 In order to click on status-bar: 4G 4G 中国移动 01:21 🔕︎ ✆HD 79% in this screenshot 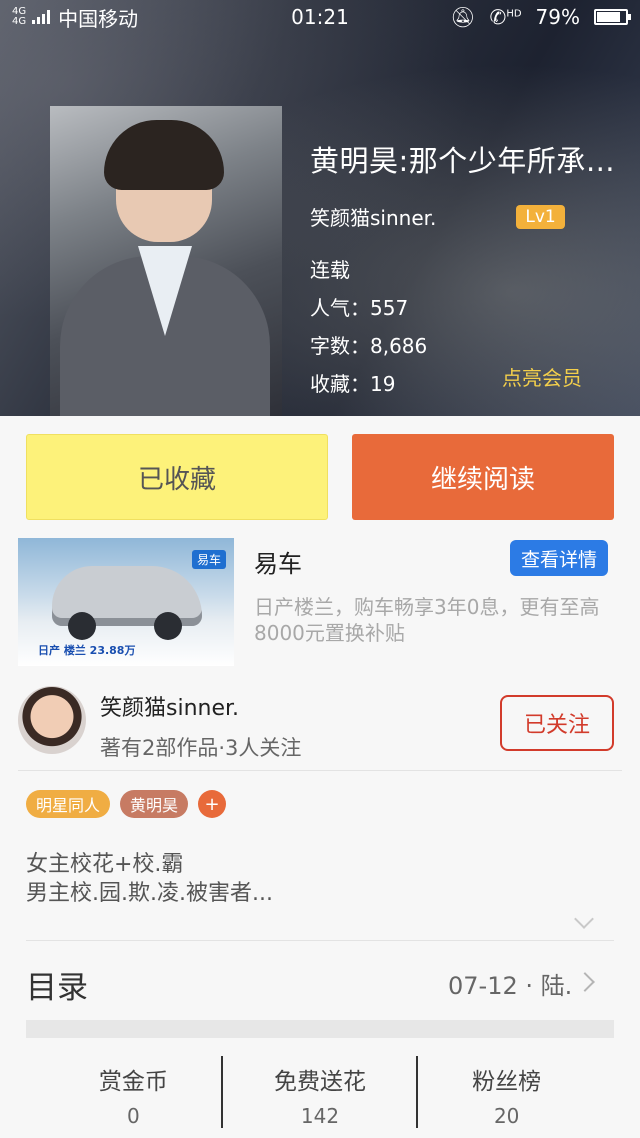, I will do `click(320, 17)`.